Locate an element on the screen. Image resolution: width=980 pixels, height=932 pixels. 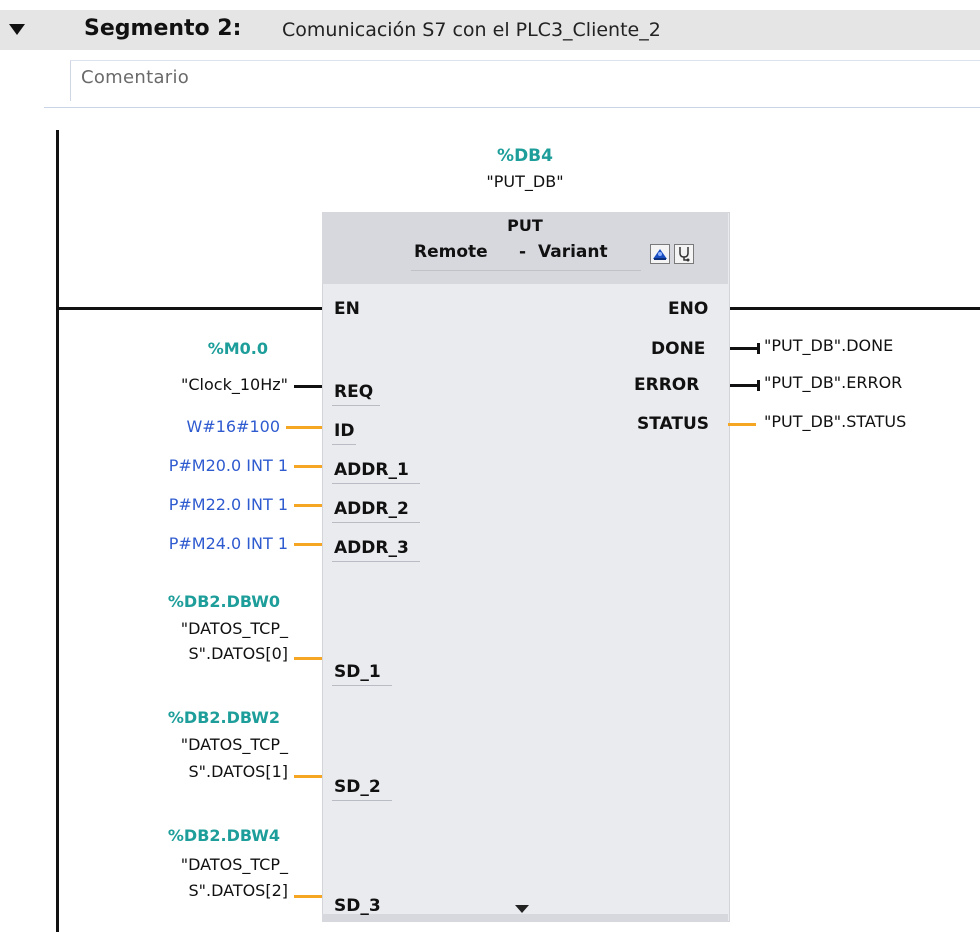
expand-block-arrow-icon is located at coordinates (522, 909).